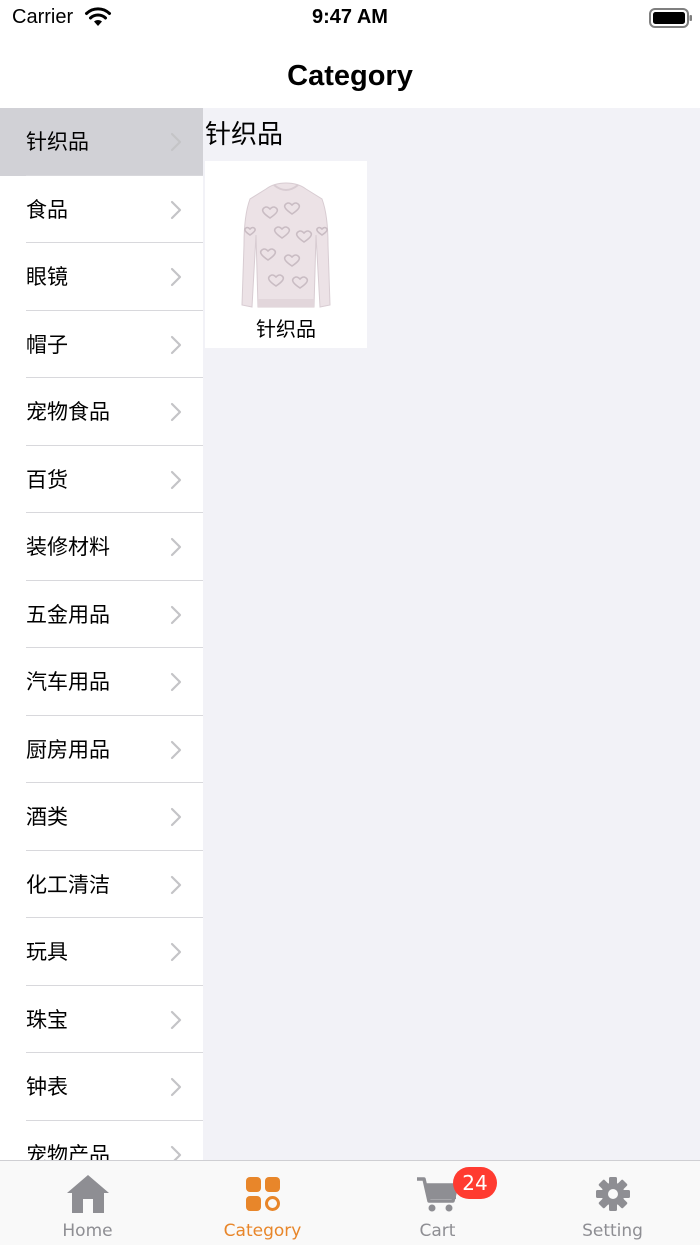 This screenshot has width=700, height=1245. Describe the element at coordinates (437, 1203) in the screenshot. I see `tab-cart: Cart` at that location.